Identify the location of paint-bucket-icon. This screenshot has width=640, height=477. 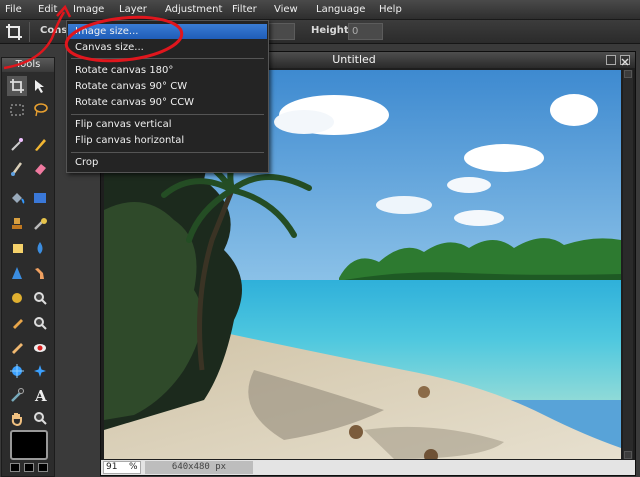
(17, 198).